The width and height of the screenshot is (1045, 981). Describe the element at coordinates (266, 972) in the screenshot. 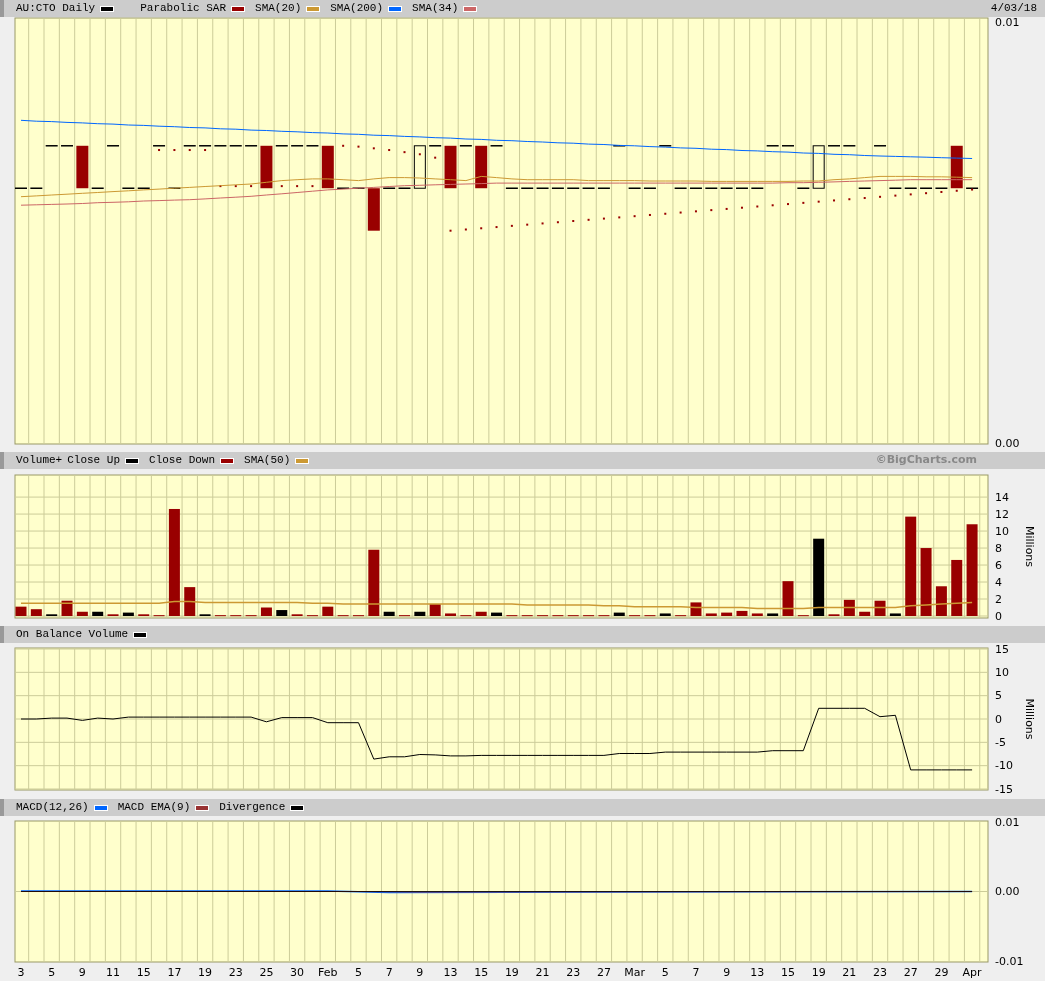

I see `axis-tick-label: 25` at that location.